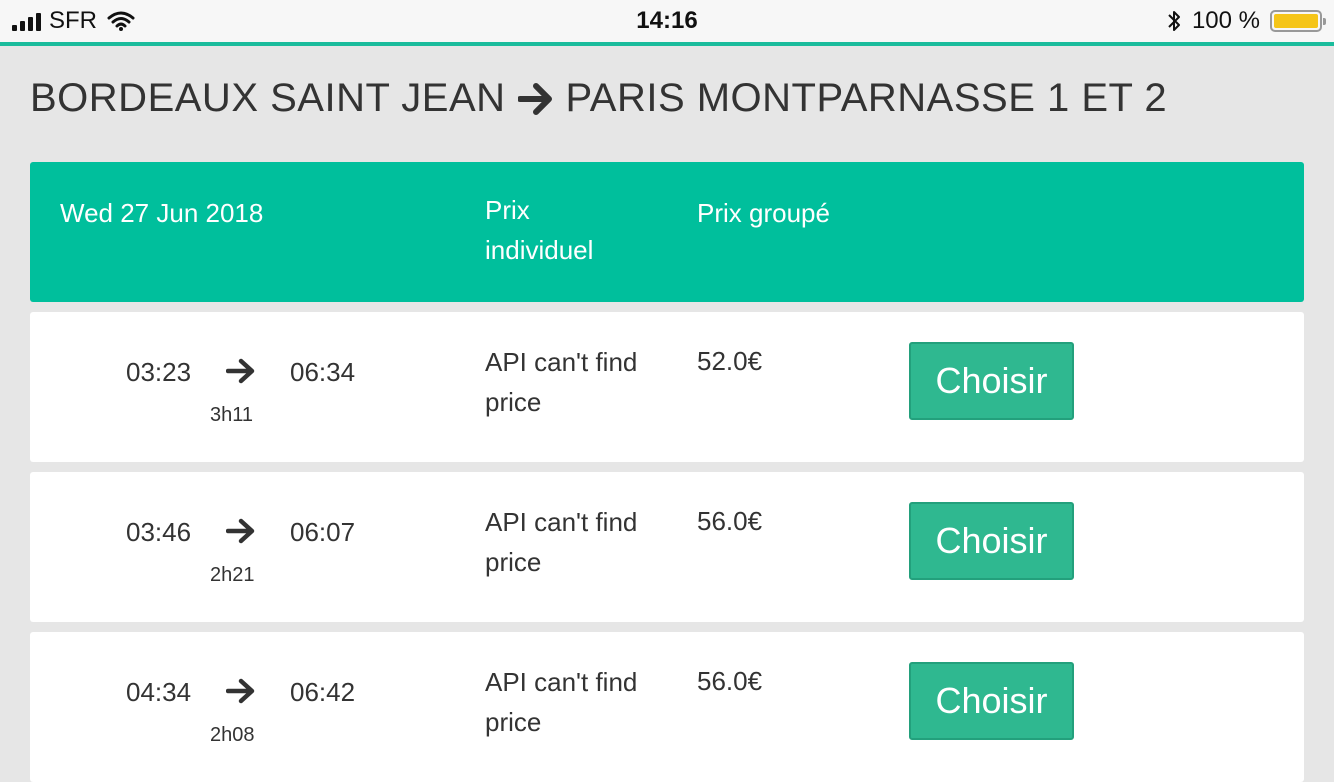 This screenshot has height=782, width=1334. I want to click on duration: 3h11, so click(232, 415).